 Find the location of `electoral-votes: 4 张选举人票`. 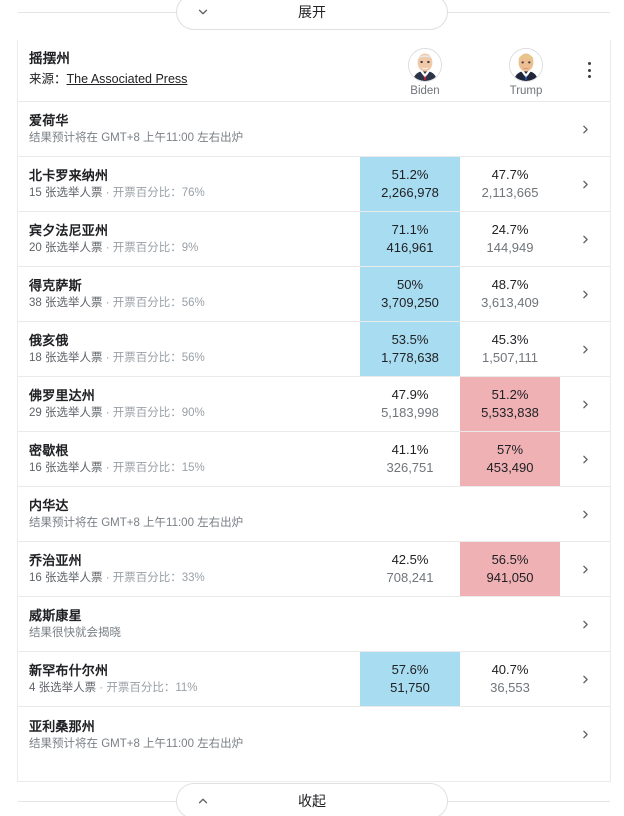

electoral-votes: 4 张选举人票 is located at coordinates (63, 688).